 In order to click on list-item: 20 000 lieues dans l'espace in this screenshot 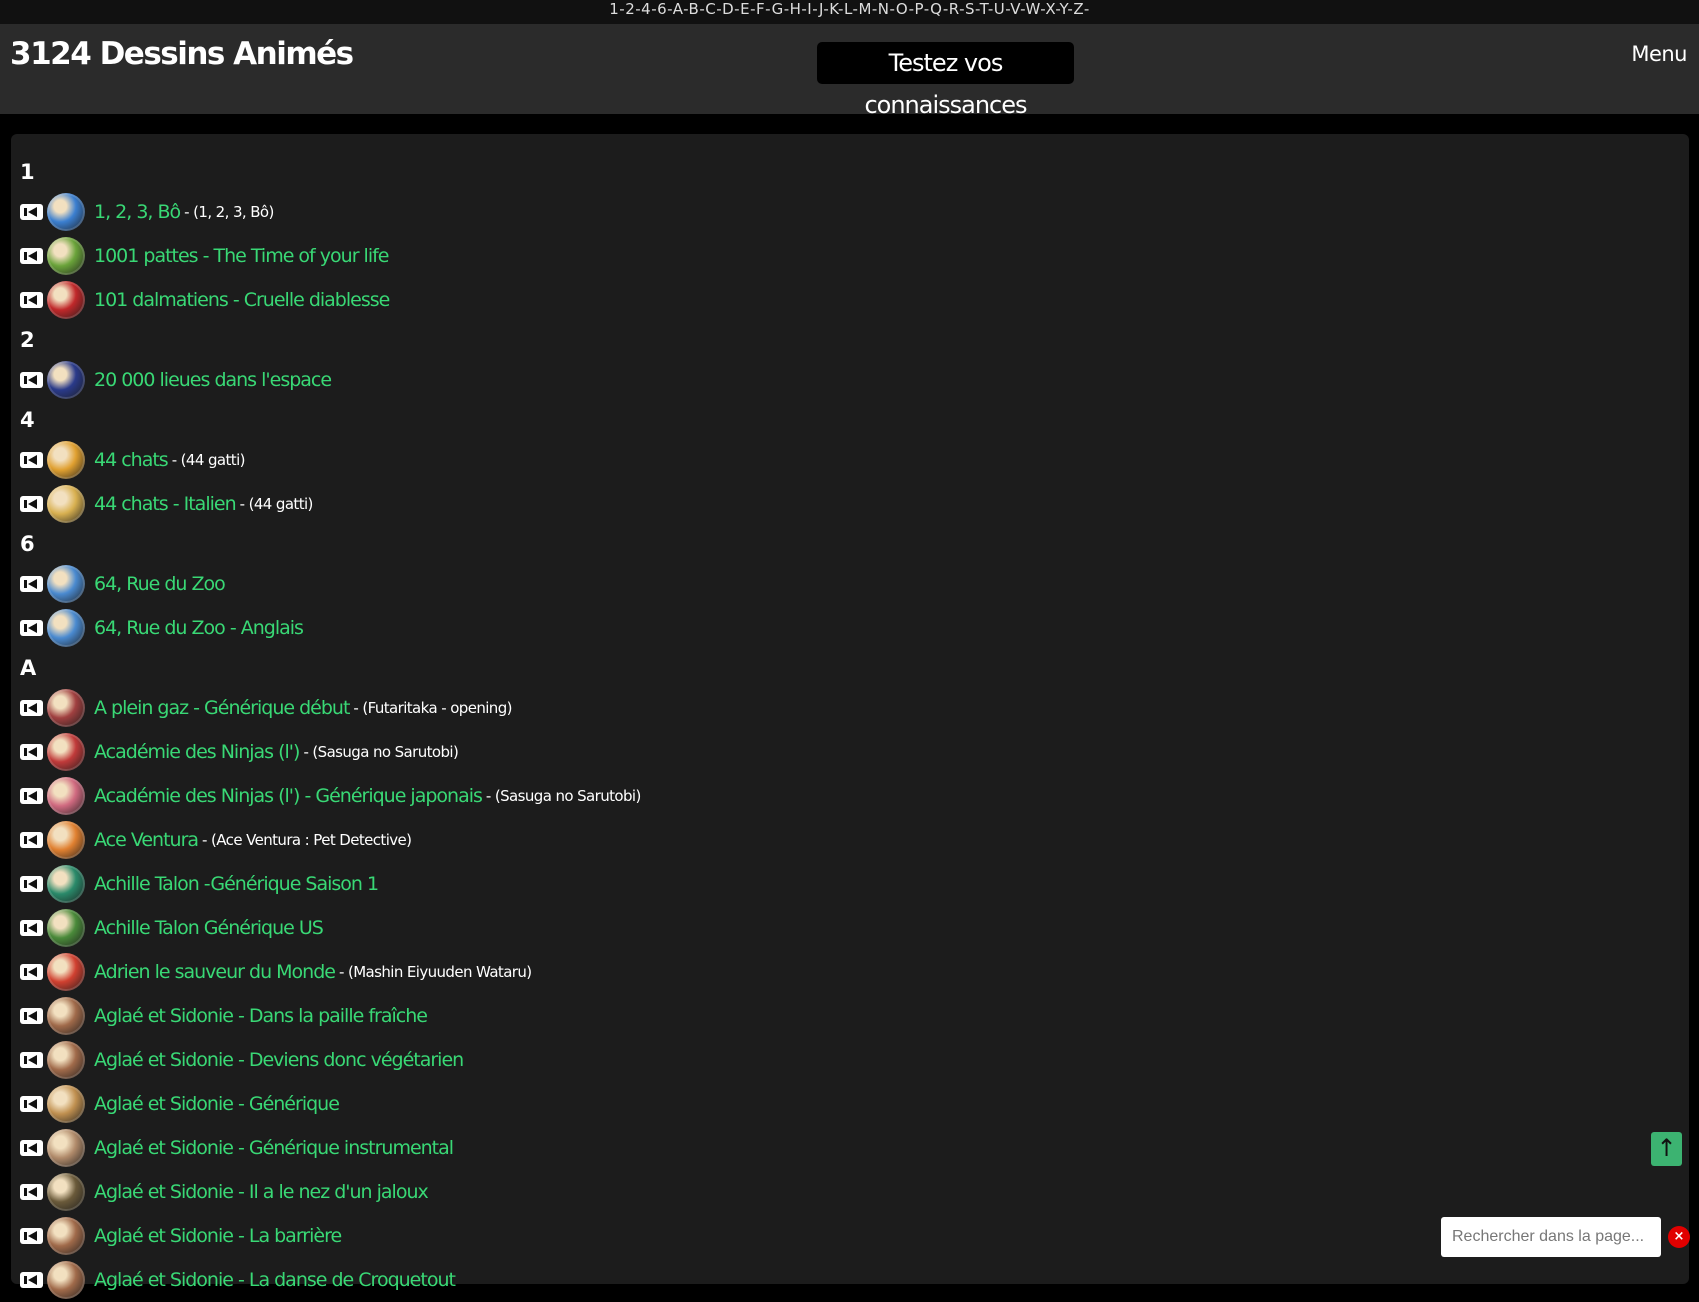, I will do `click(820, 380)`.